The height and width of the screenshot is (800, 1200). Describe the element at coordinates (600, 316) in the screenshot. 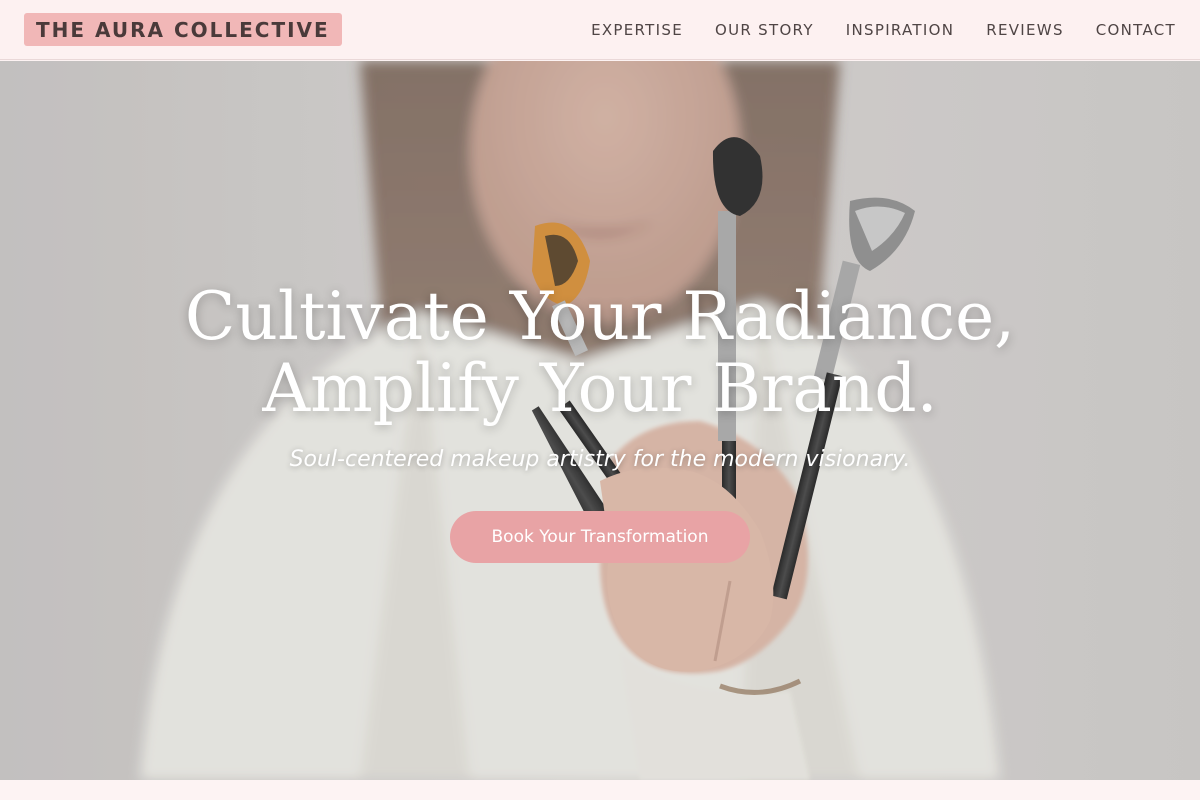

I see `hero-headline-line1: Cultivate Your Radiance,` at that location.